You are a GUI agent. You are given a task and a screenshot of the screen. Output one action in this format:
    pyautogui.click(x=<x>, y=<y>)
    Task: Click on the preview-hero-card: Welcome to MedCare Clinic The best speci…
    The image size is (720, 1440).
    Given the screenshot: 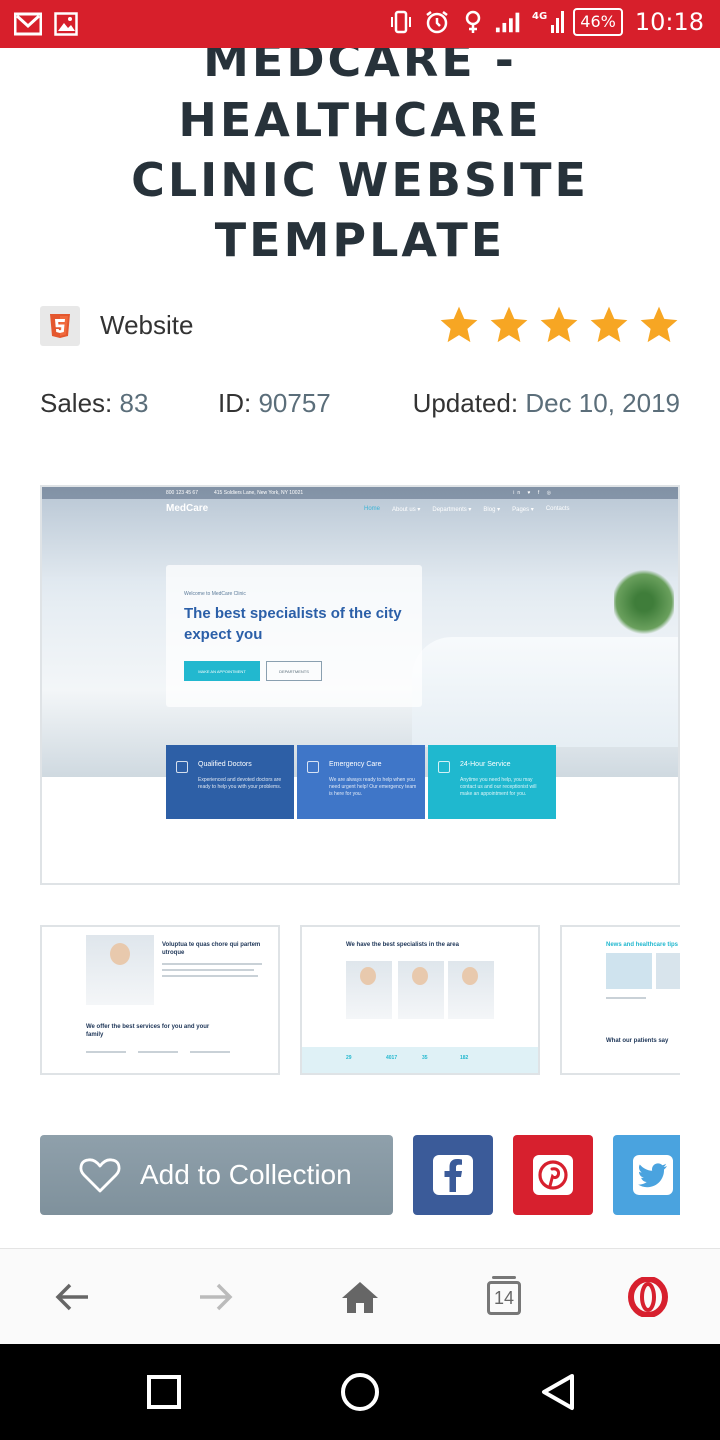 What is the action you would take?
    pyautogui.click(x=294, y=636)
    